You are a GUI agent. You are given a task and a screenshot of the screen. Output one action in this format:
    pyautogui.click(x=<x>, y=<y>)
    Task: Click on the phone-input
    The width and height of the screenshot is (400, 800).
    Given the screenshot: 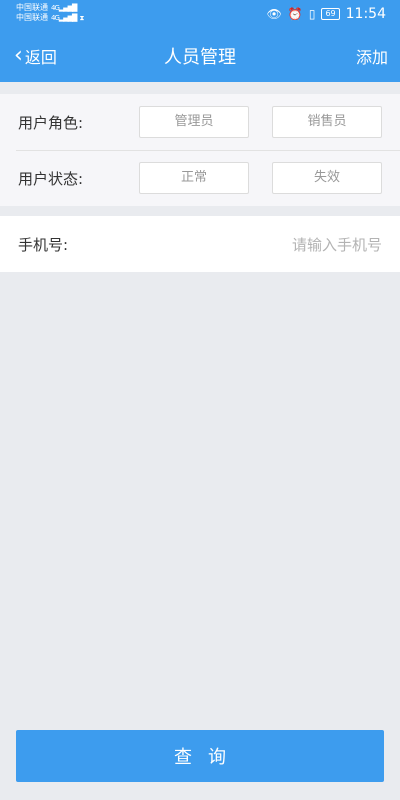 What is the action you would take?
    pyautogui.click(x=267, y=245)
    